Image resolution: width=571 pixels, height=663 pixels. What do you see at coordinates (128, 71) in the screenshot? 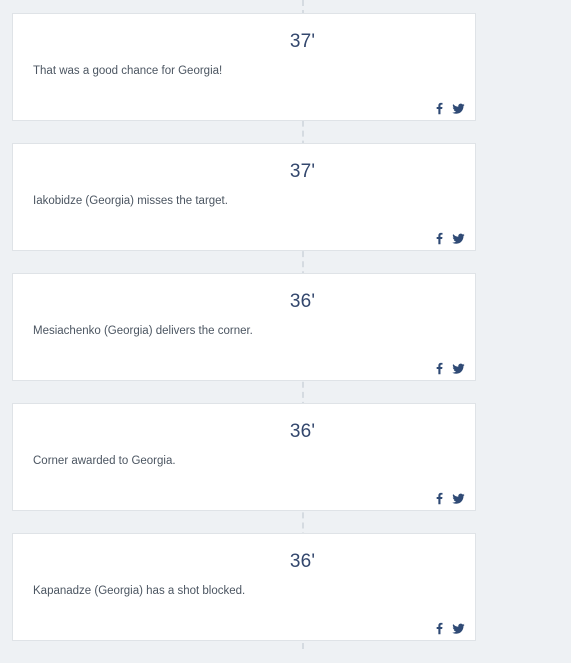
I see `event-text: That was a good chance for Georgia!` at bounding box center [128, 71].